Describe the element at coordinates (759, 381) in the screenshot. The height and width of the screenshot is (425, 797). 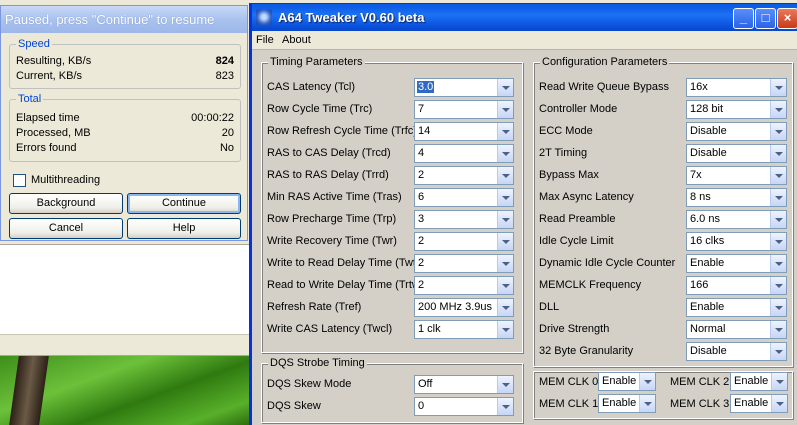
I see `mem-clk-2-select: Enable` at that location.